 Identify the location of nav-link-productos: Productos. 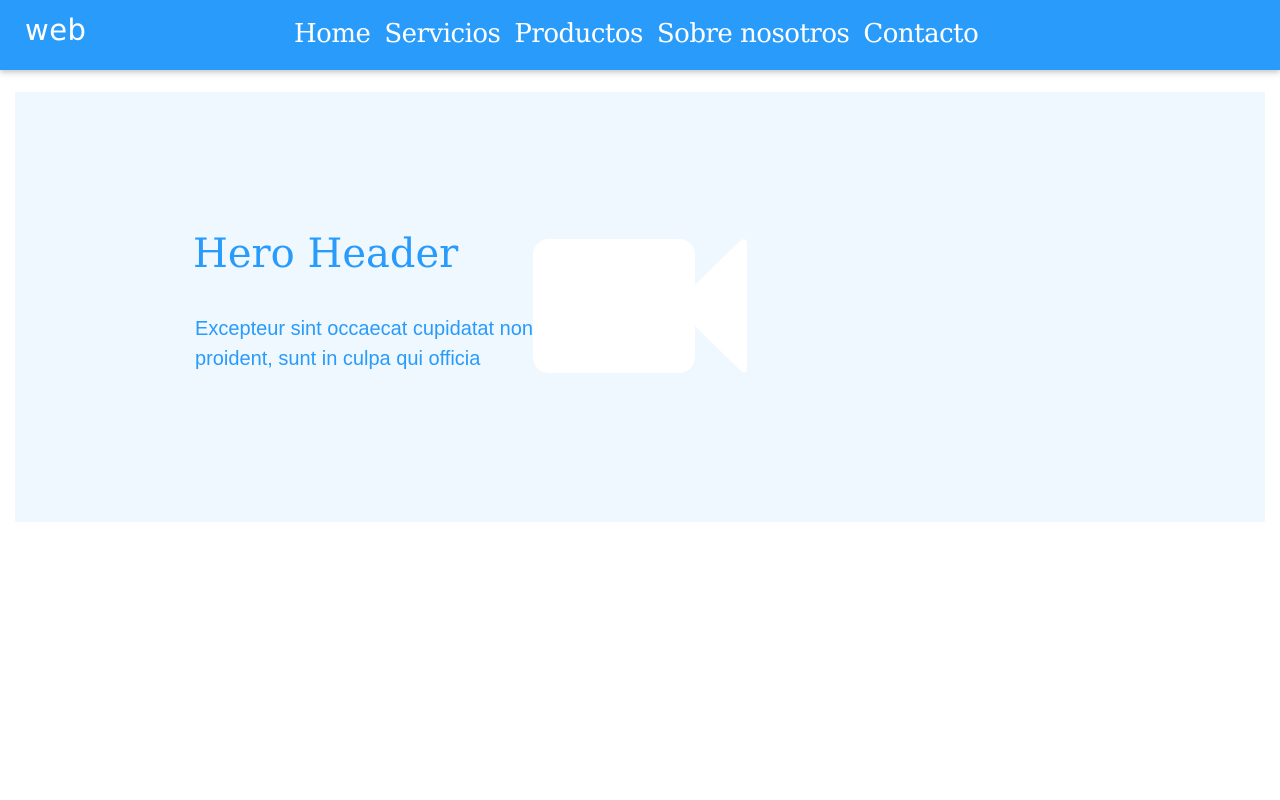
(578, 34).